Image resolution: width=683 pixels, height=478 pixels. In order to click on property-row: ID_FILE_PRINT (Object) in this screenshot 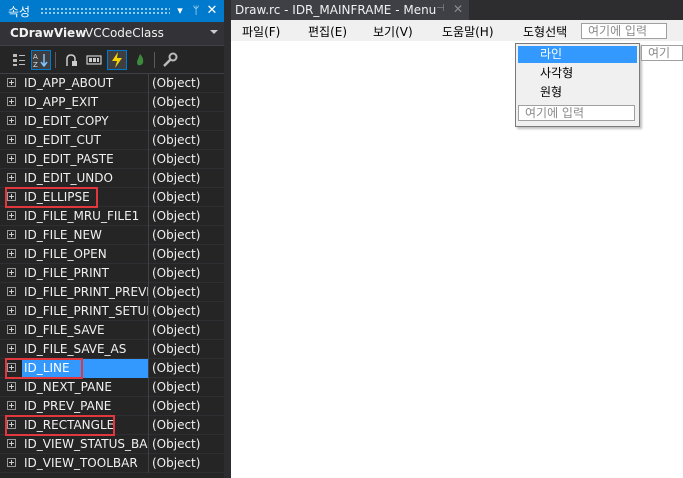, I will do `click(112, 273)`.